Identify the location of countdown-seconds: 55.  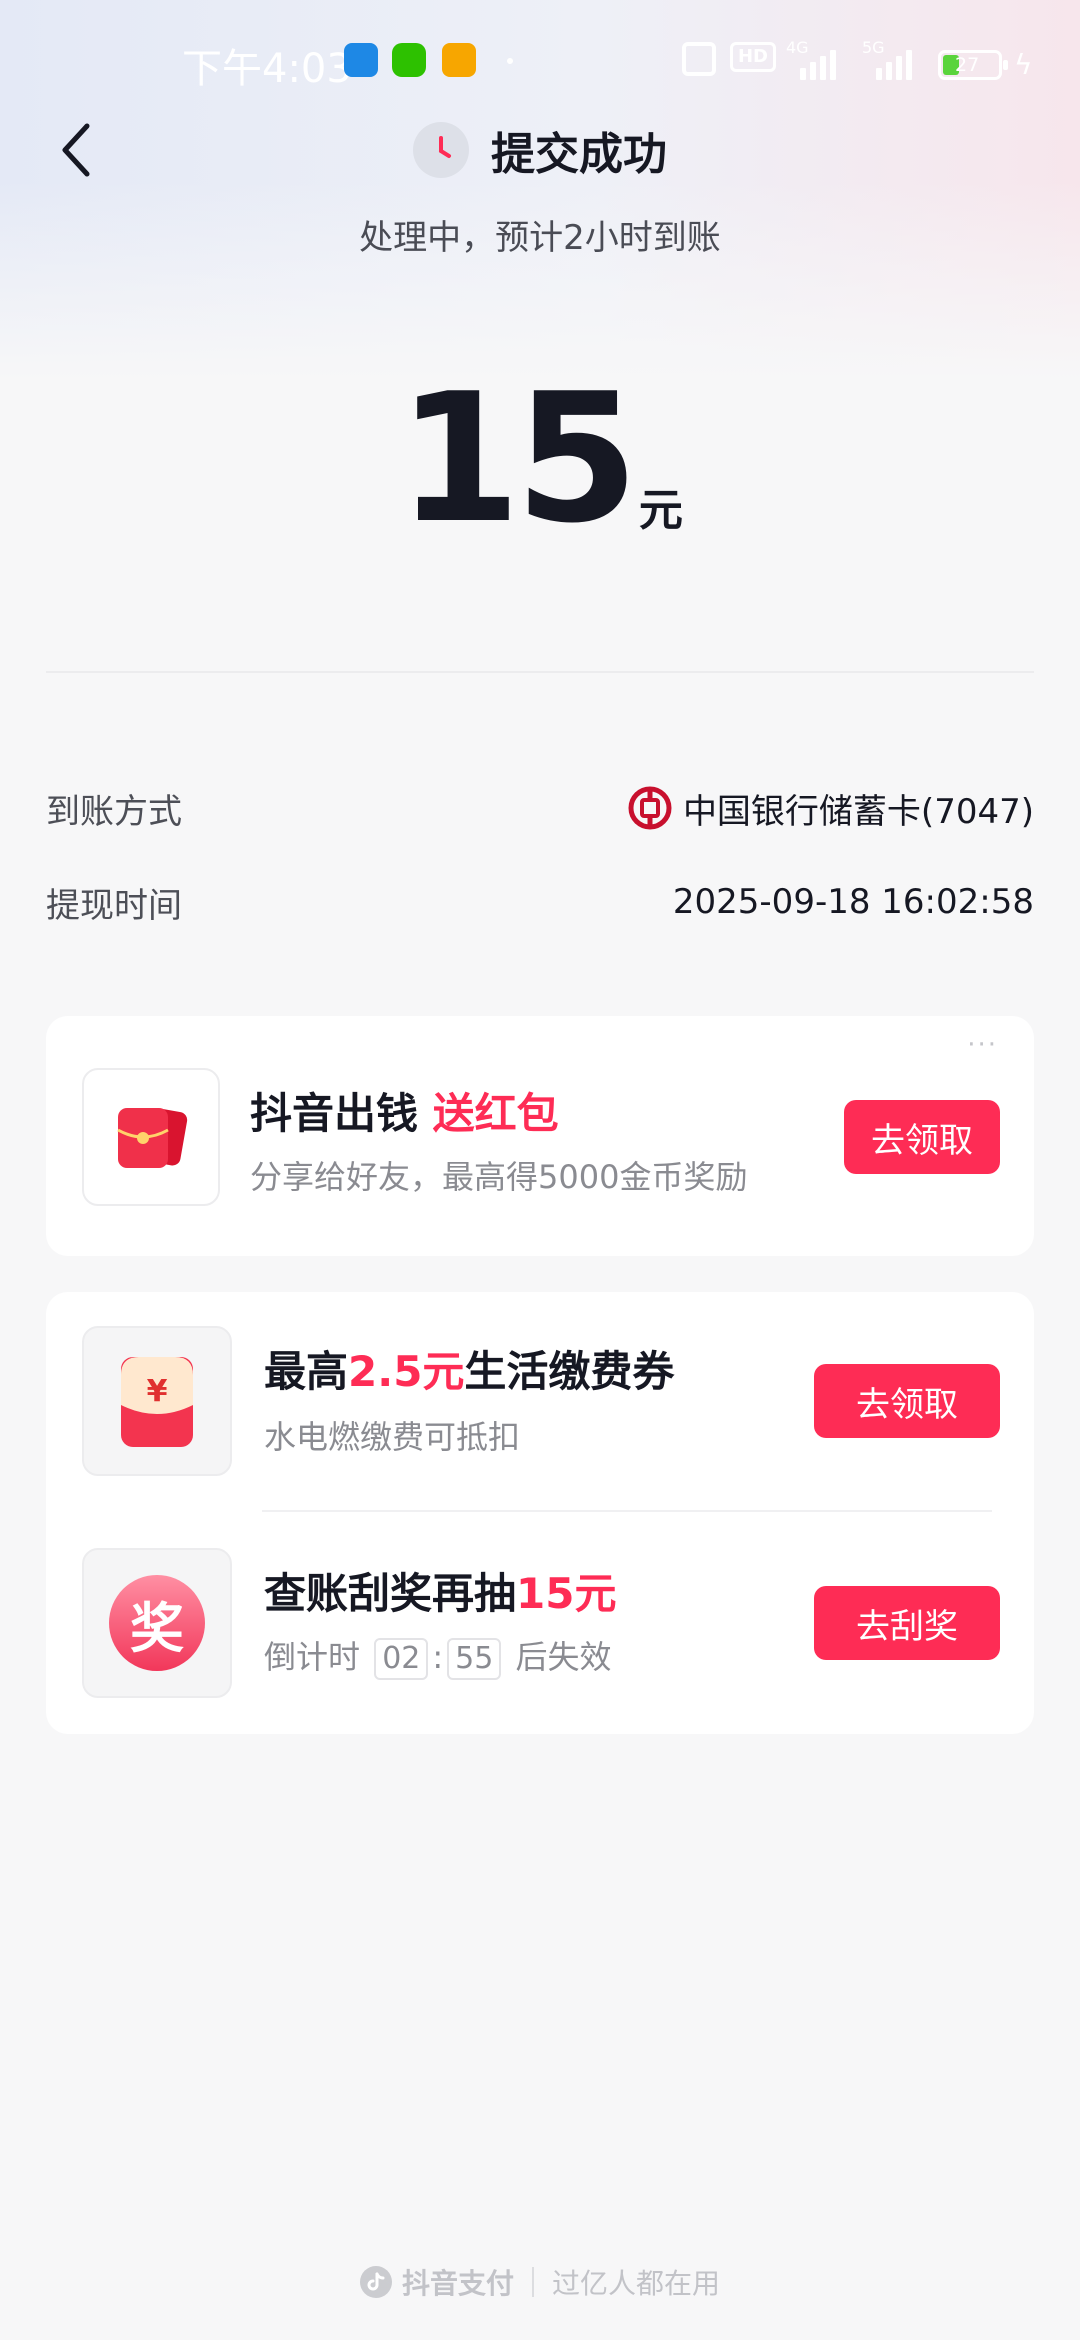
(474, 1659).